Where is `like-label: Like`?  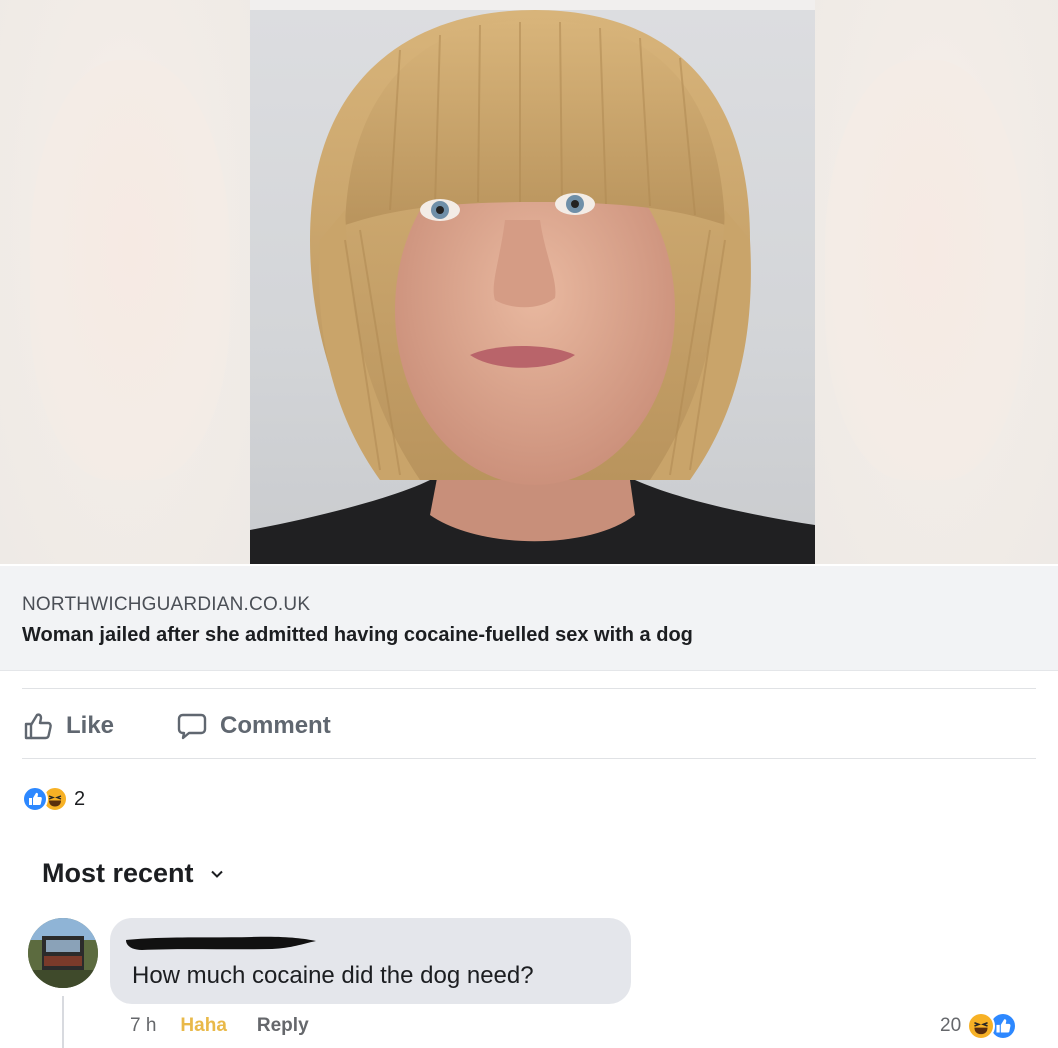
like-label: Like is located at coordinates (90, 725).